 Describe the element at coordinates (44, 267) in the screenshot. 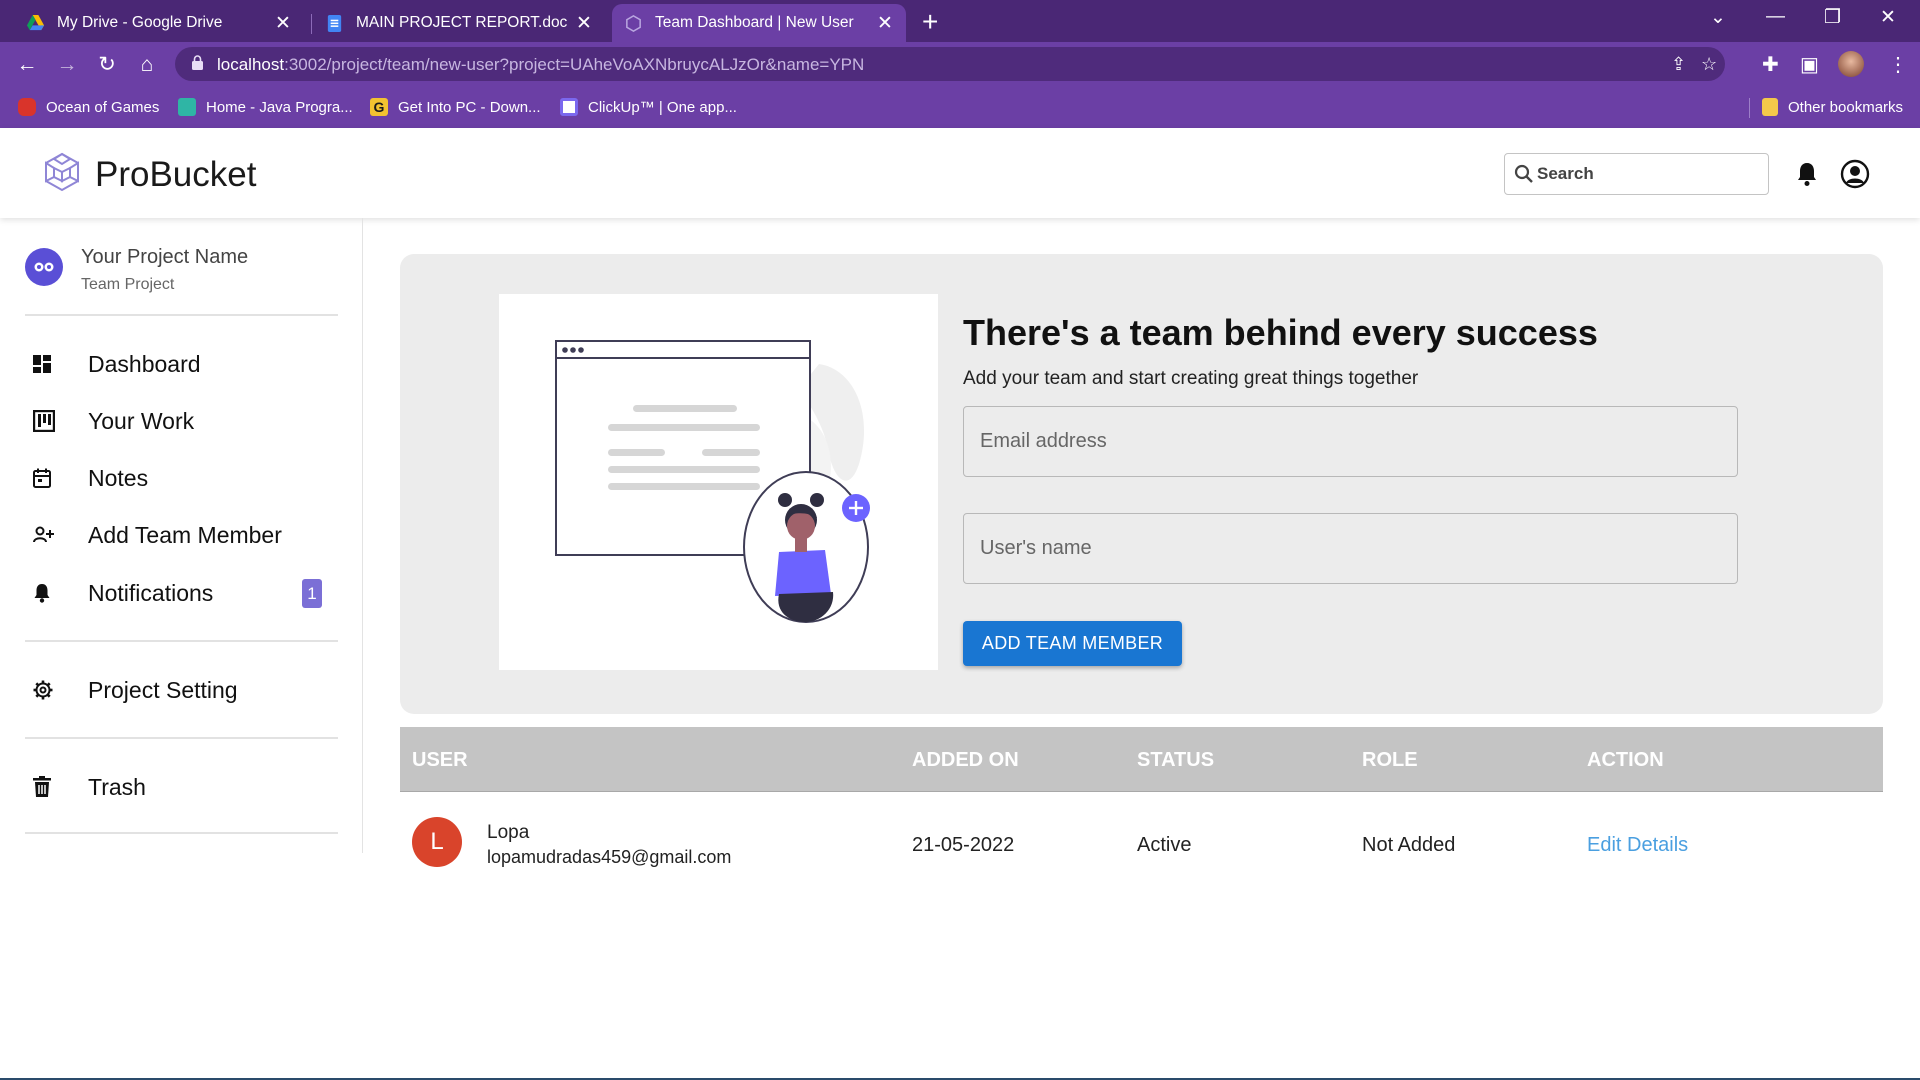

I see `project-avatar-icon` at that location.